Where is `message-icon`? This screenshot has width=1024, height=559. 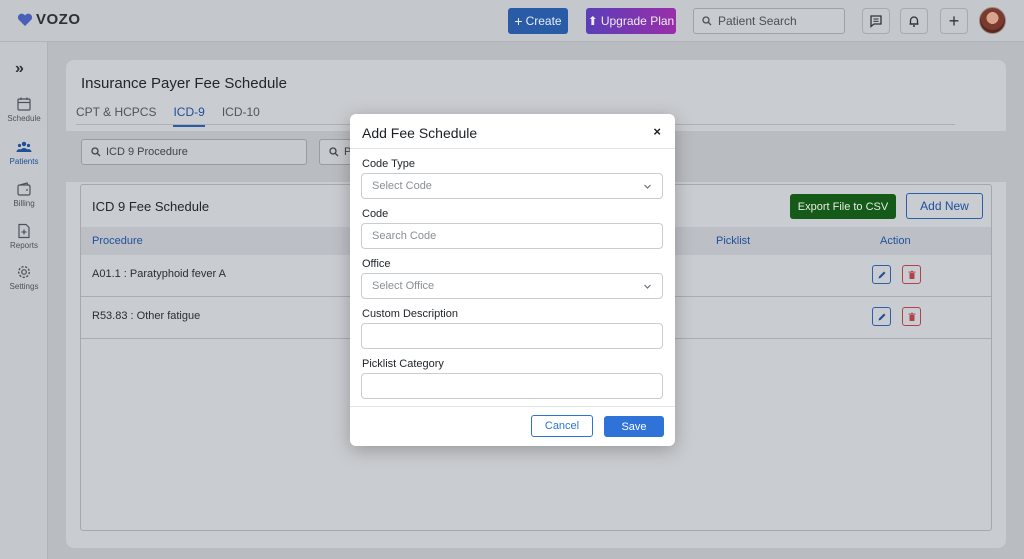 message-icon is located at coordinates (876, 21).